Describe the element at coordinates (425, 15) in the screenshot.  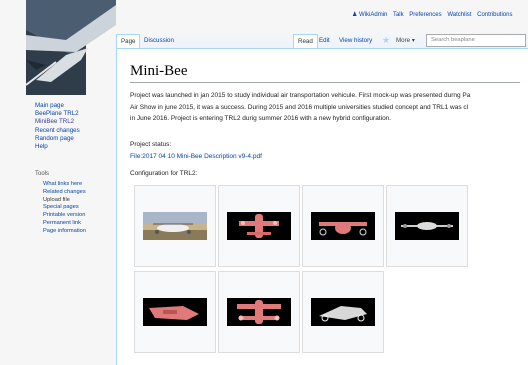
I see `preferences-link: Preferences` at that location.